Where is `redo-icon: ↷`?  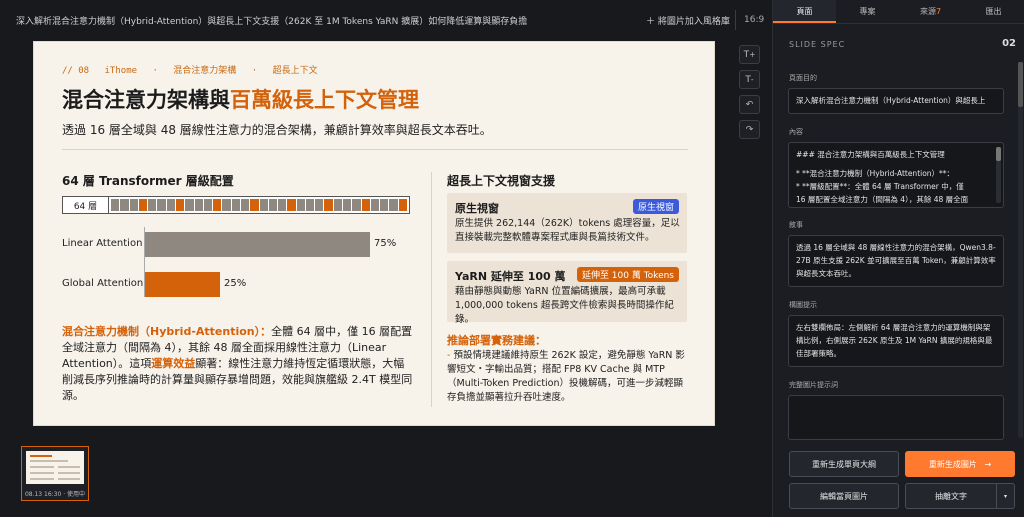 redo-icon: ↷ is located at coordinates (749, 129).